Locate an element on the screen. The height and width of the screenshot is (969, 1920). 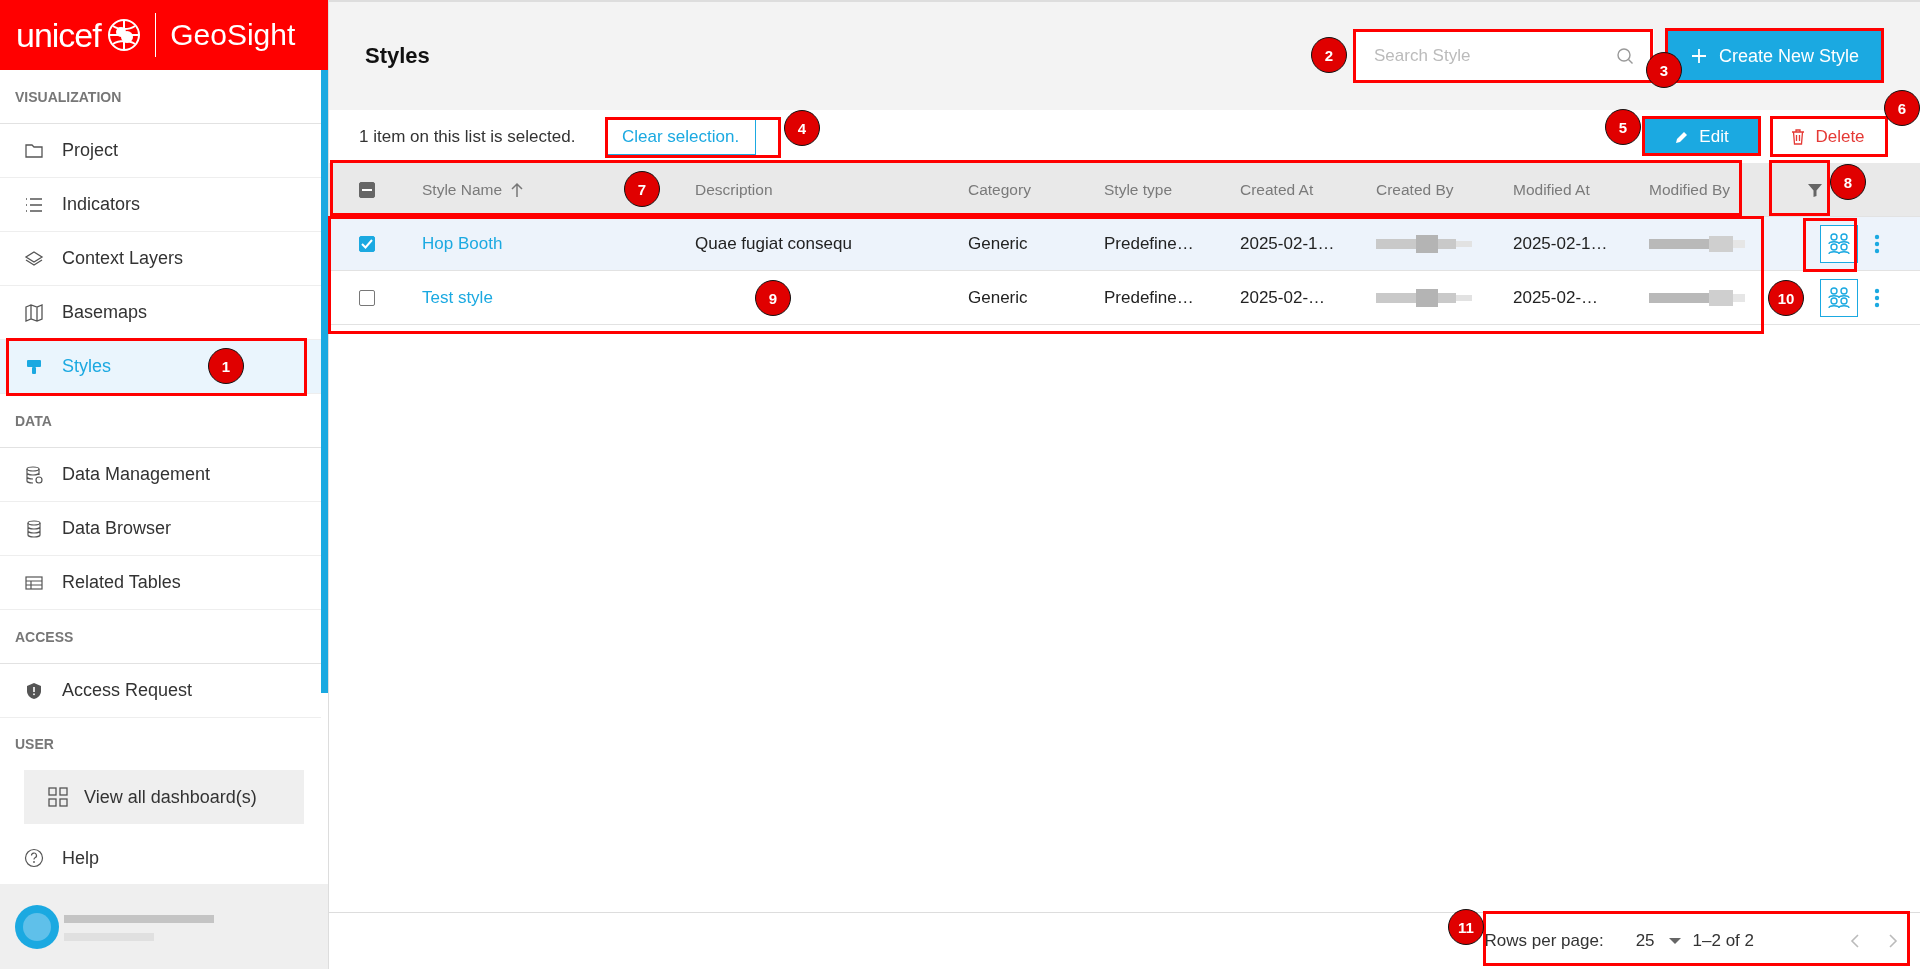
sidebar-item: Access Request is located at coordinates (160, 691).